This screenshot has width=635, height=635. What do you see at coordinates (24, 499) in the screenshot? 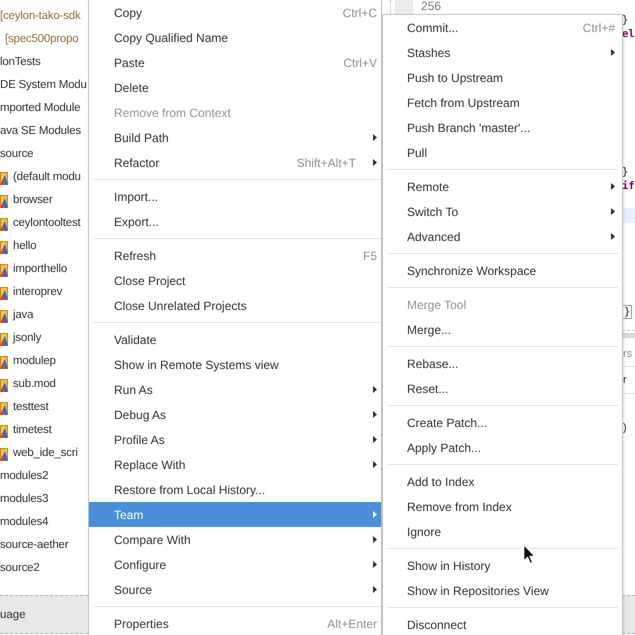
I see `tree-item: modules3` at bounding box center [24, 499].